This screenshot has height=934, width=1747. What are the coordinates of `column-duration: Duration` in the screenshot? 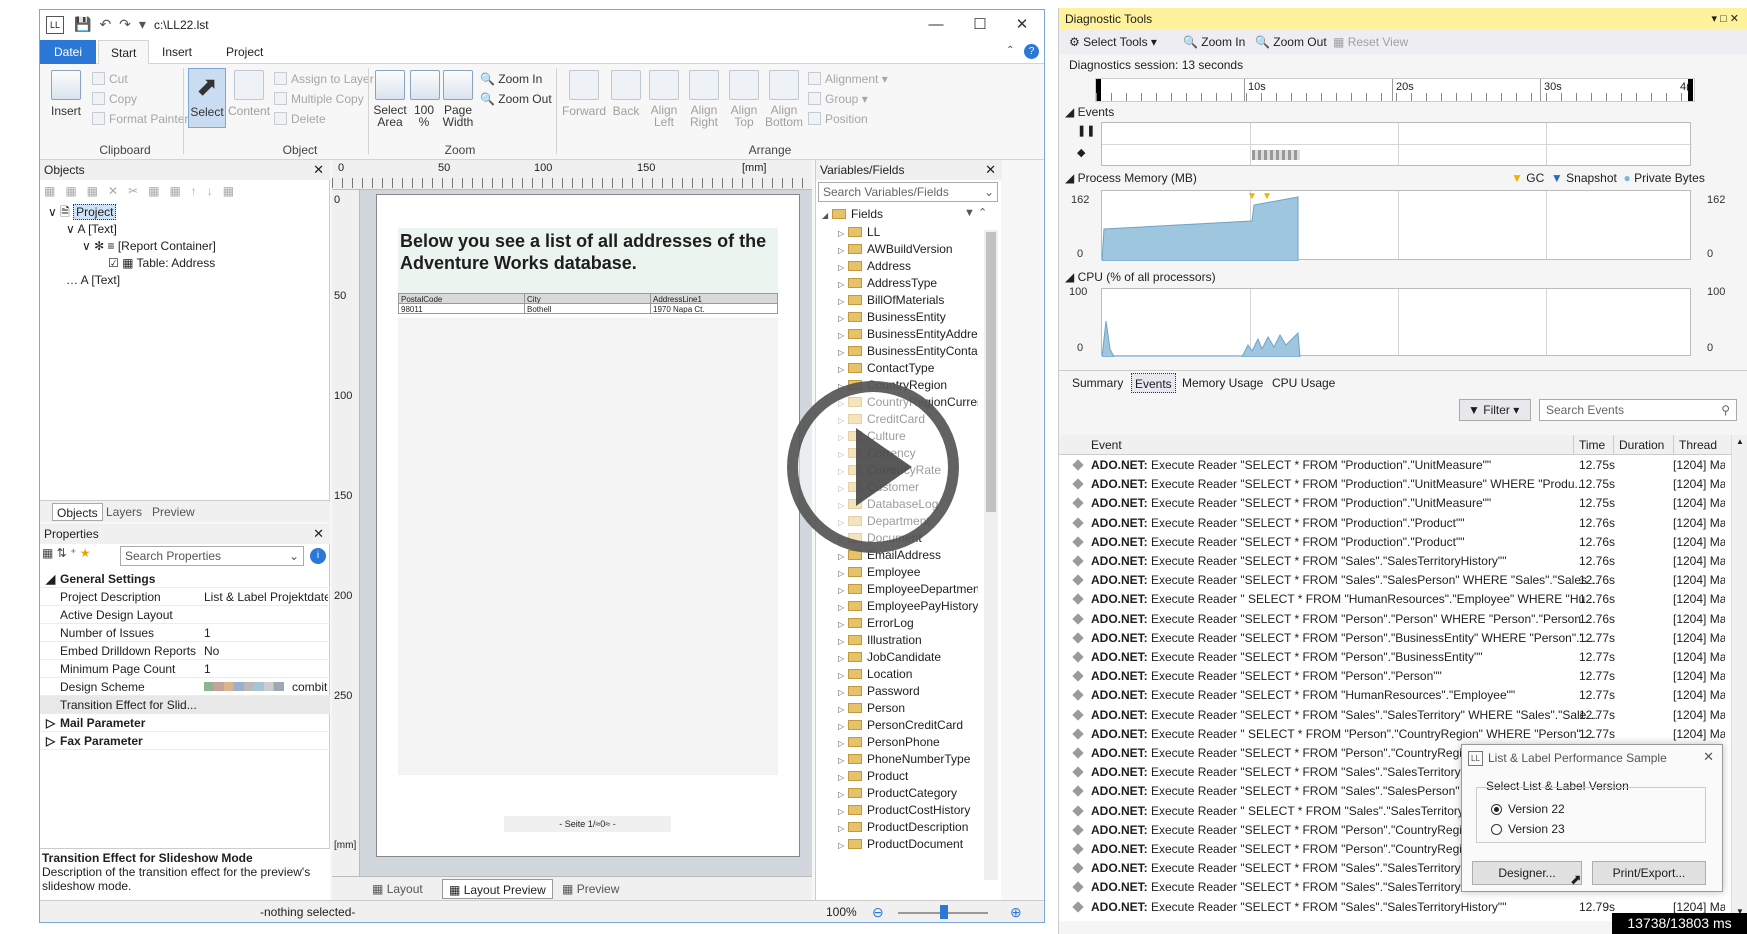 It's located at (1641, 445).